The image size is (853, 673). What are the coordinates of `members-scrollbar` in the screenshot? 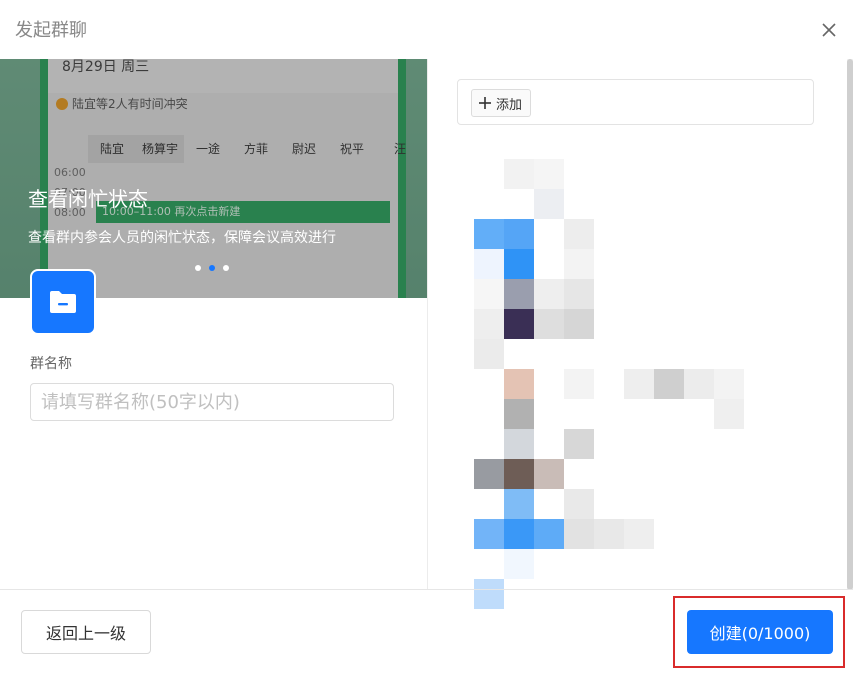 It's located at (850, 324).